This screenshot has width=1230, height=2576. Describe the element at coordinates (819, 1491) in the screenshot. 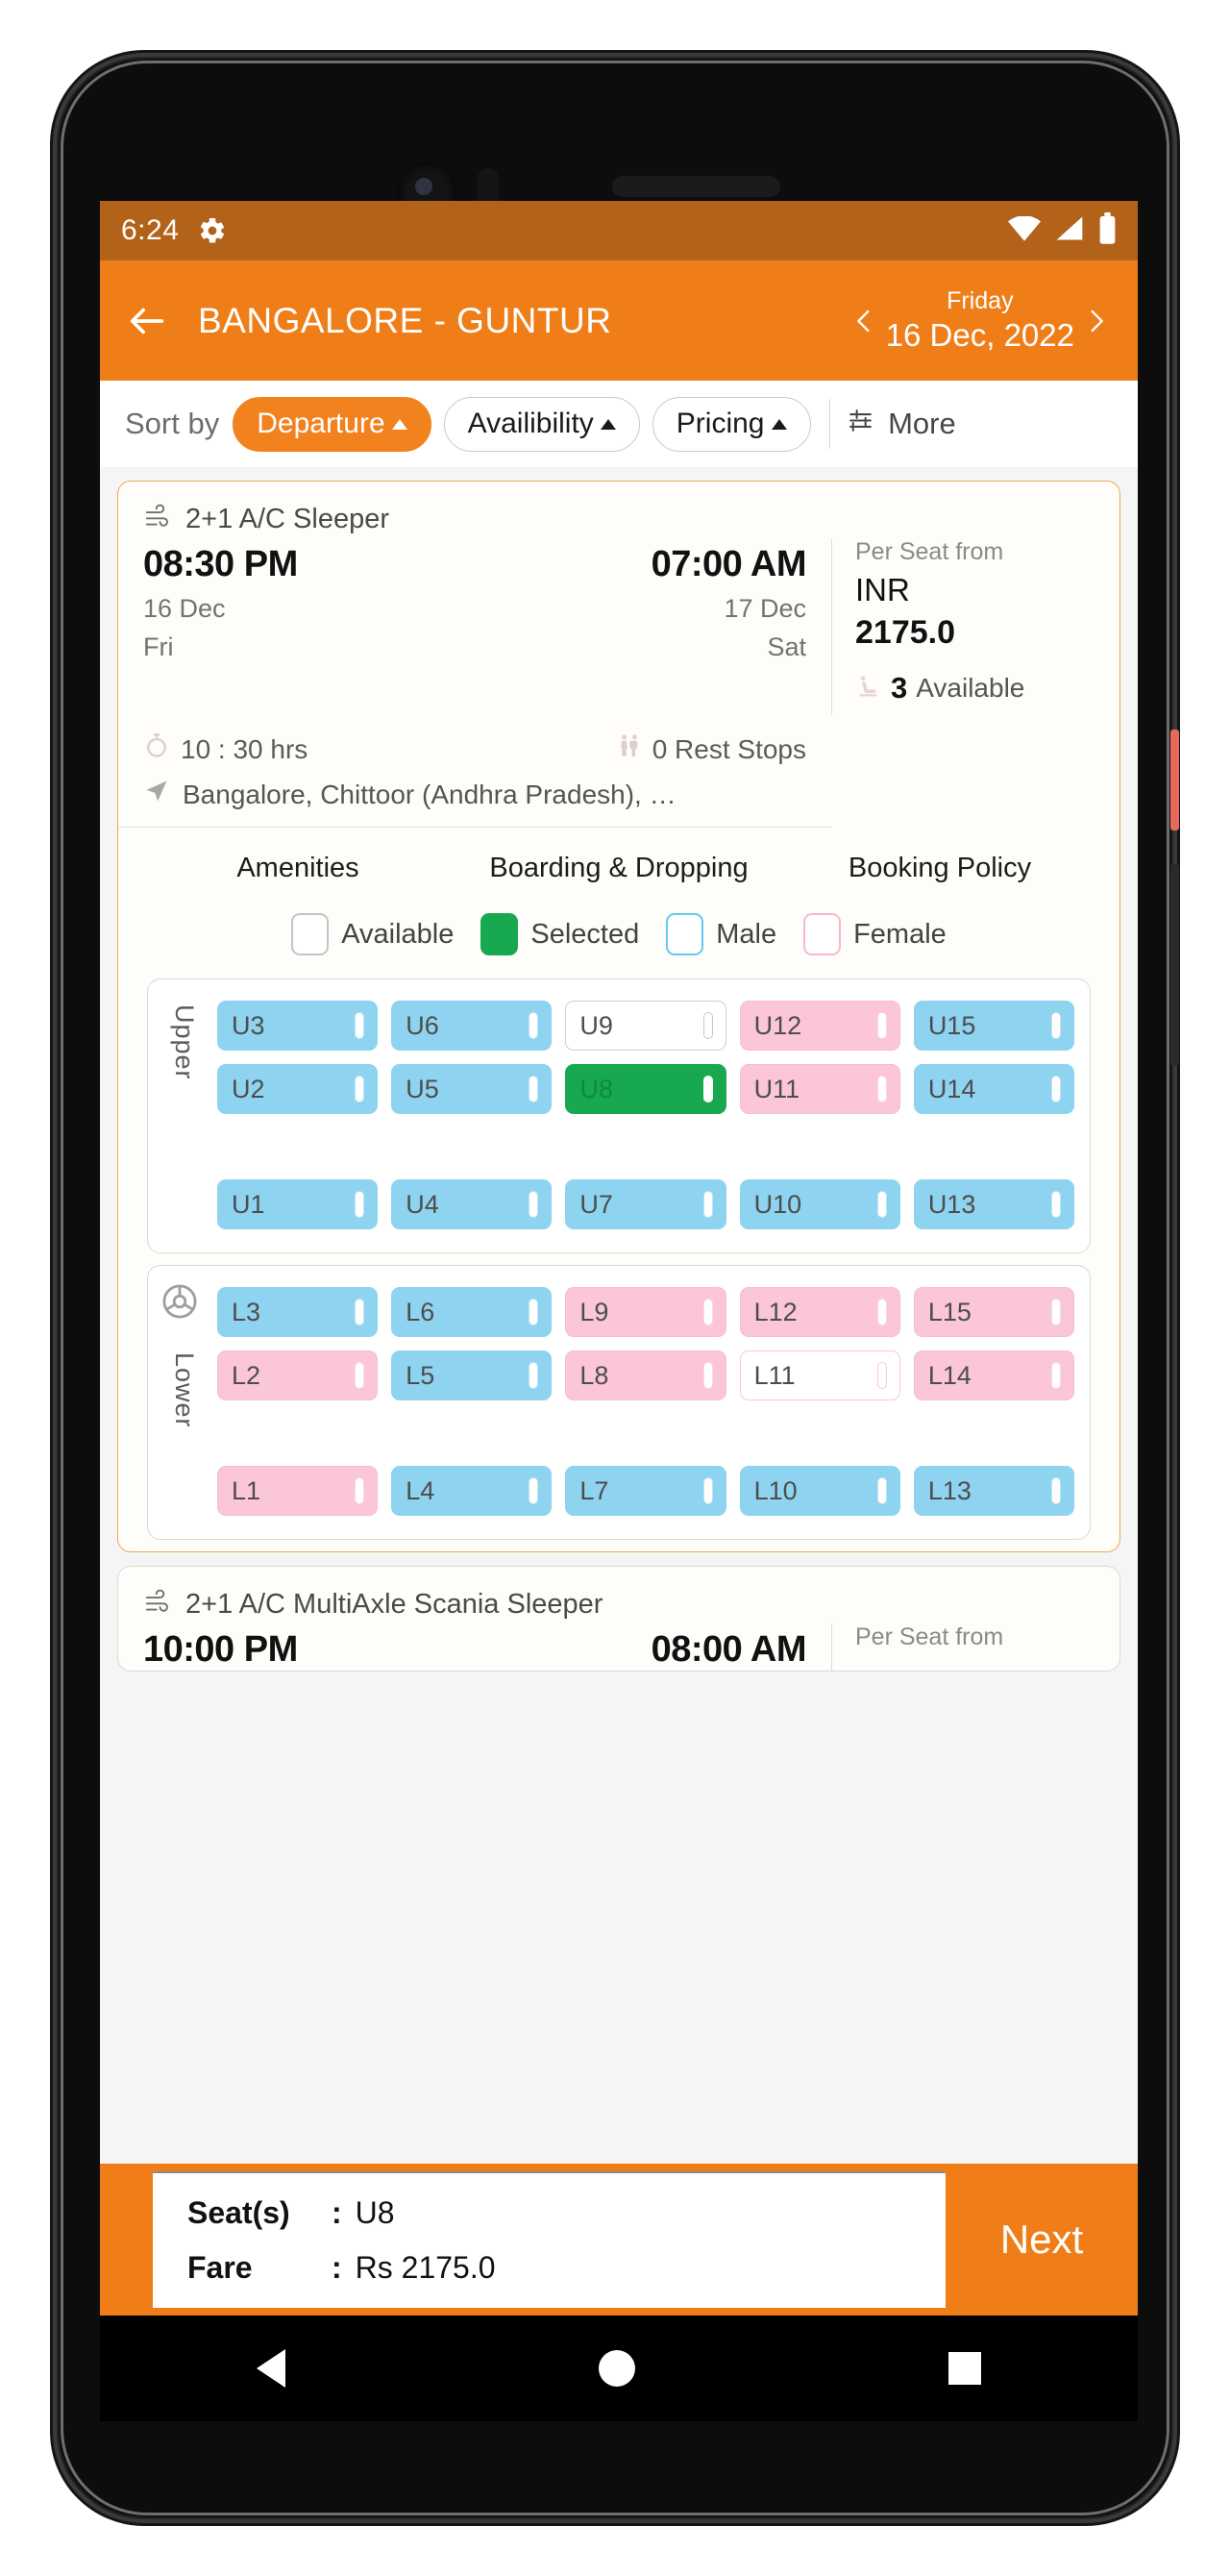

I see `seat-L10: L10` at that location.